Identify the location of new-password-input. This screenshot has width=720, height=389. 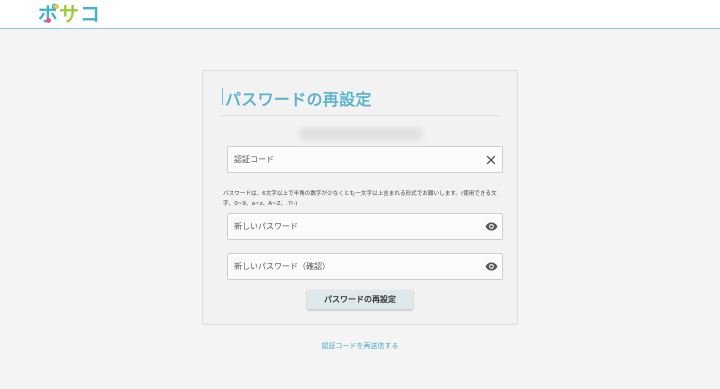
(354, 226).